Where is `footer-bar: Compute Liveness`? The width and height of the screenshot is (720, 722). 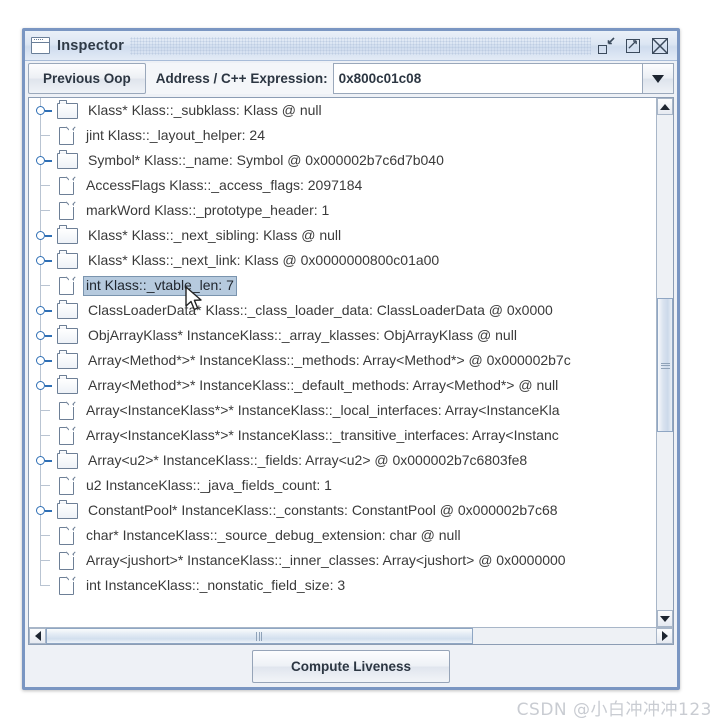 footer-bar: Compute Liveness is located at coordinates (351, 666).